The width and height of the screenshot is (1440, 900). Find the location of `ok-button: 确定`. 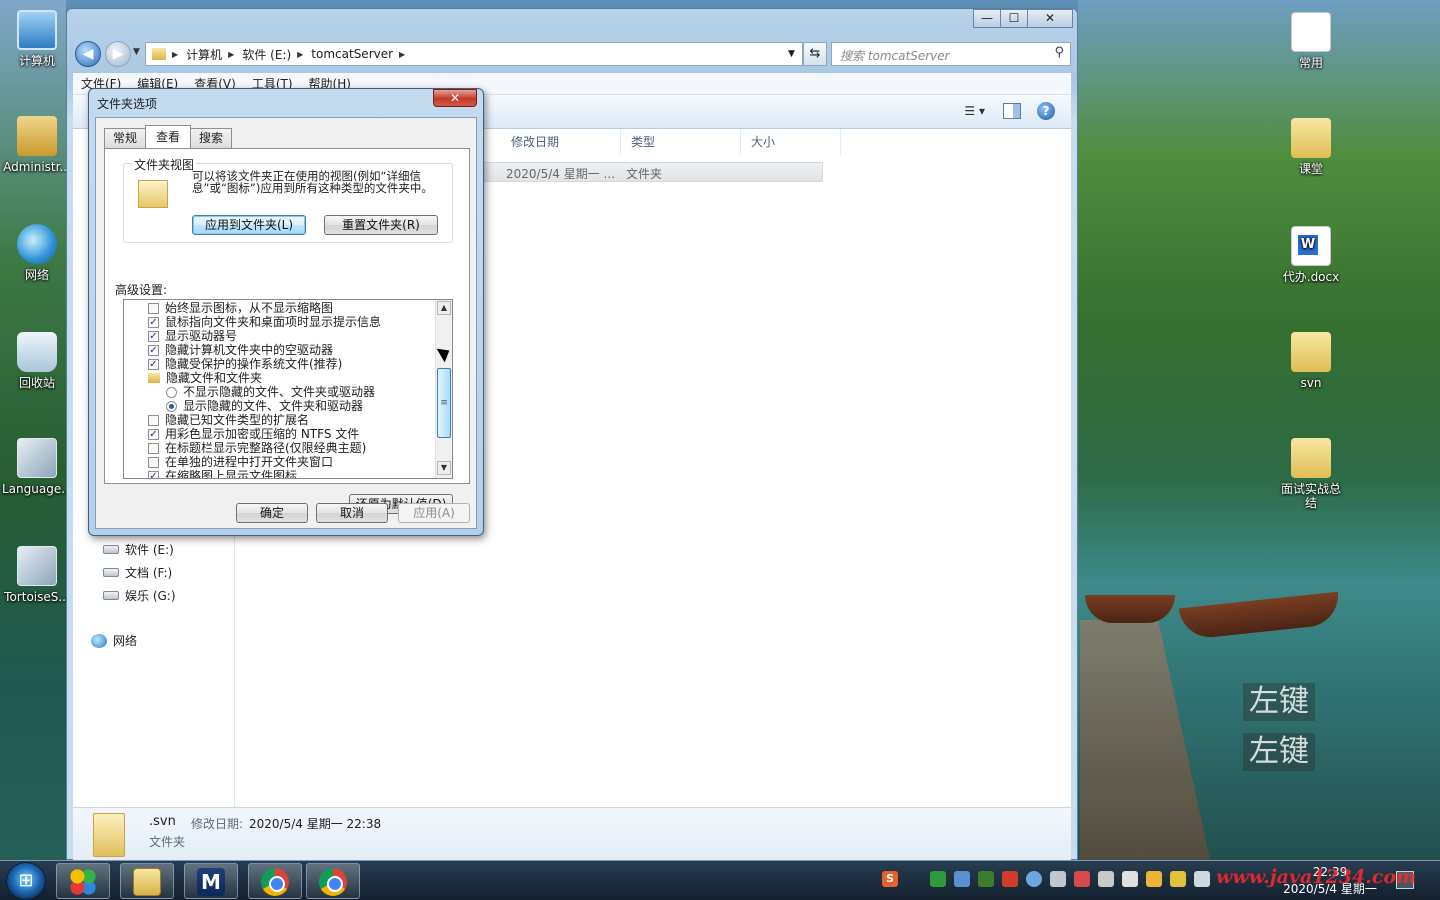

ok-button: 确定 is located at coordinates (272, 513).